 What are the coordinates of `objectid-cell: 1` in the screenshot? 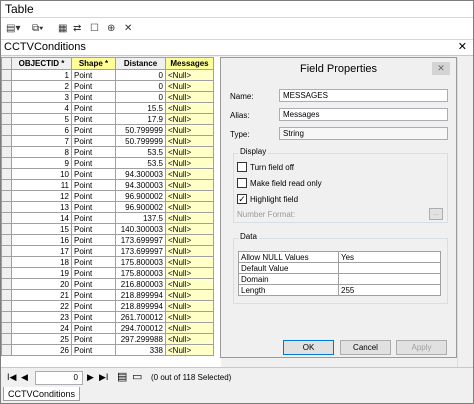 It's located at (41, 75).